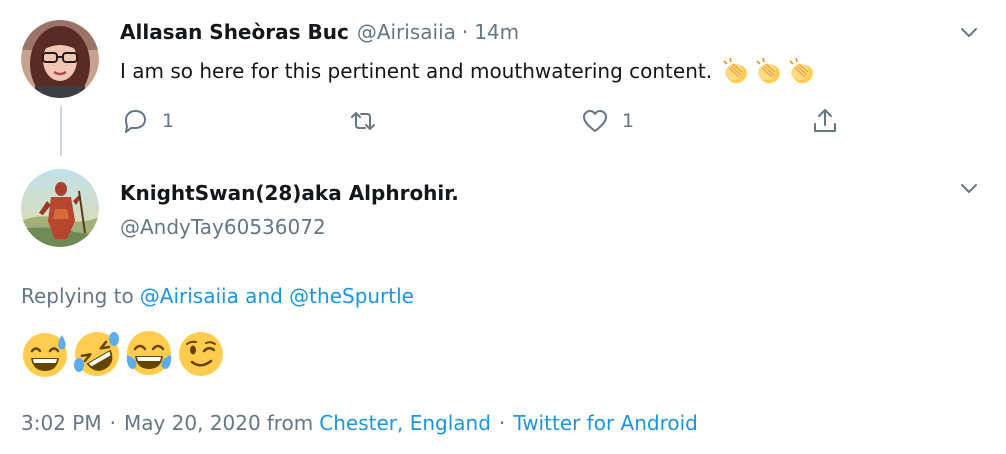 Image resolution: width=1006 pixels, height=454 pixels. I want to click on replying-to-users-link: @Airisaiia and @theSpurtle, so click(277, 296).